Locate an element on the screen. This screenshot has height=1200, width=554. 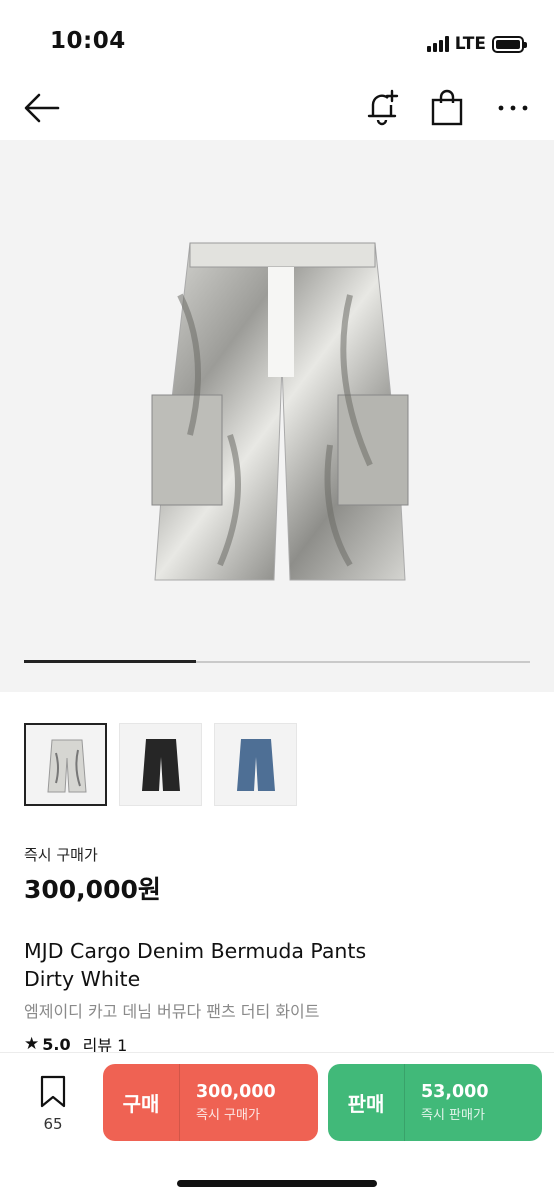
rating: ★ 5.0 리뷰 1 is located at coordinates (75, 1044).